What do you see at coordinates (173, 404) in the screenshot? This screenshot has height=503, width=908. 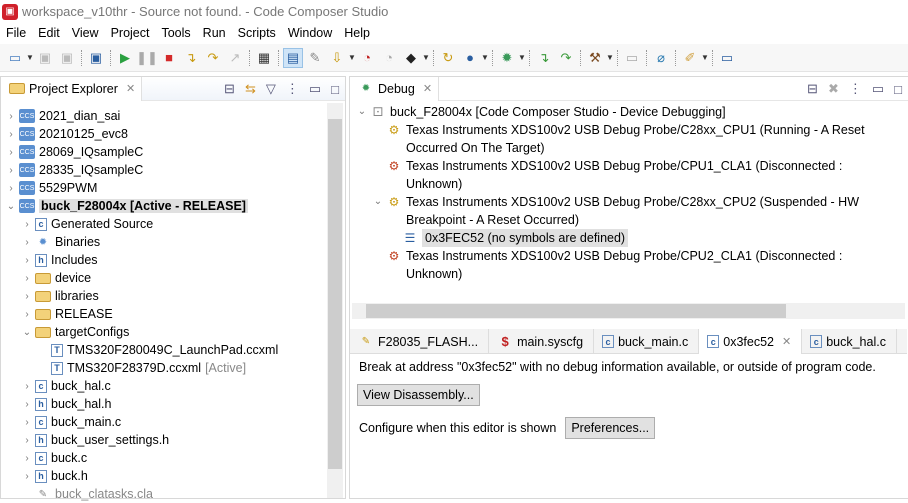 I see `tree-item: › h buck_hal.h` at bounding box center [173, 404].